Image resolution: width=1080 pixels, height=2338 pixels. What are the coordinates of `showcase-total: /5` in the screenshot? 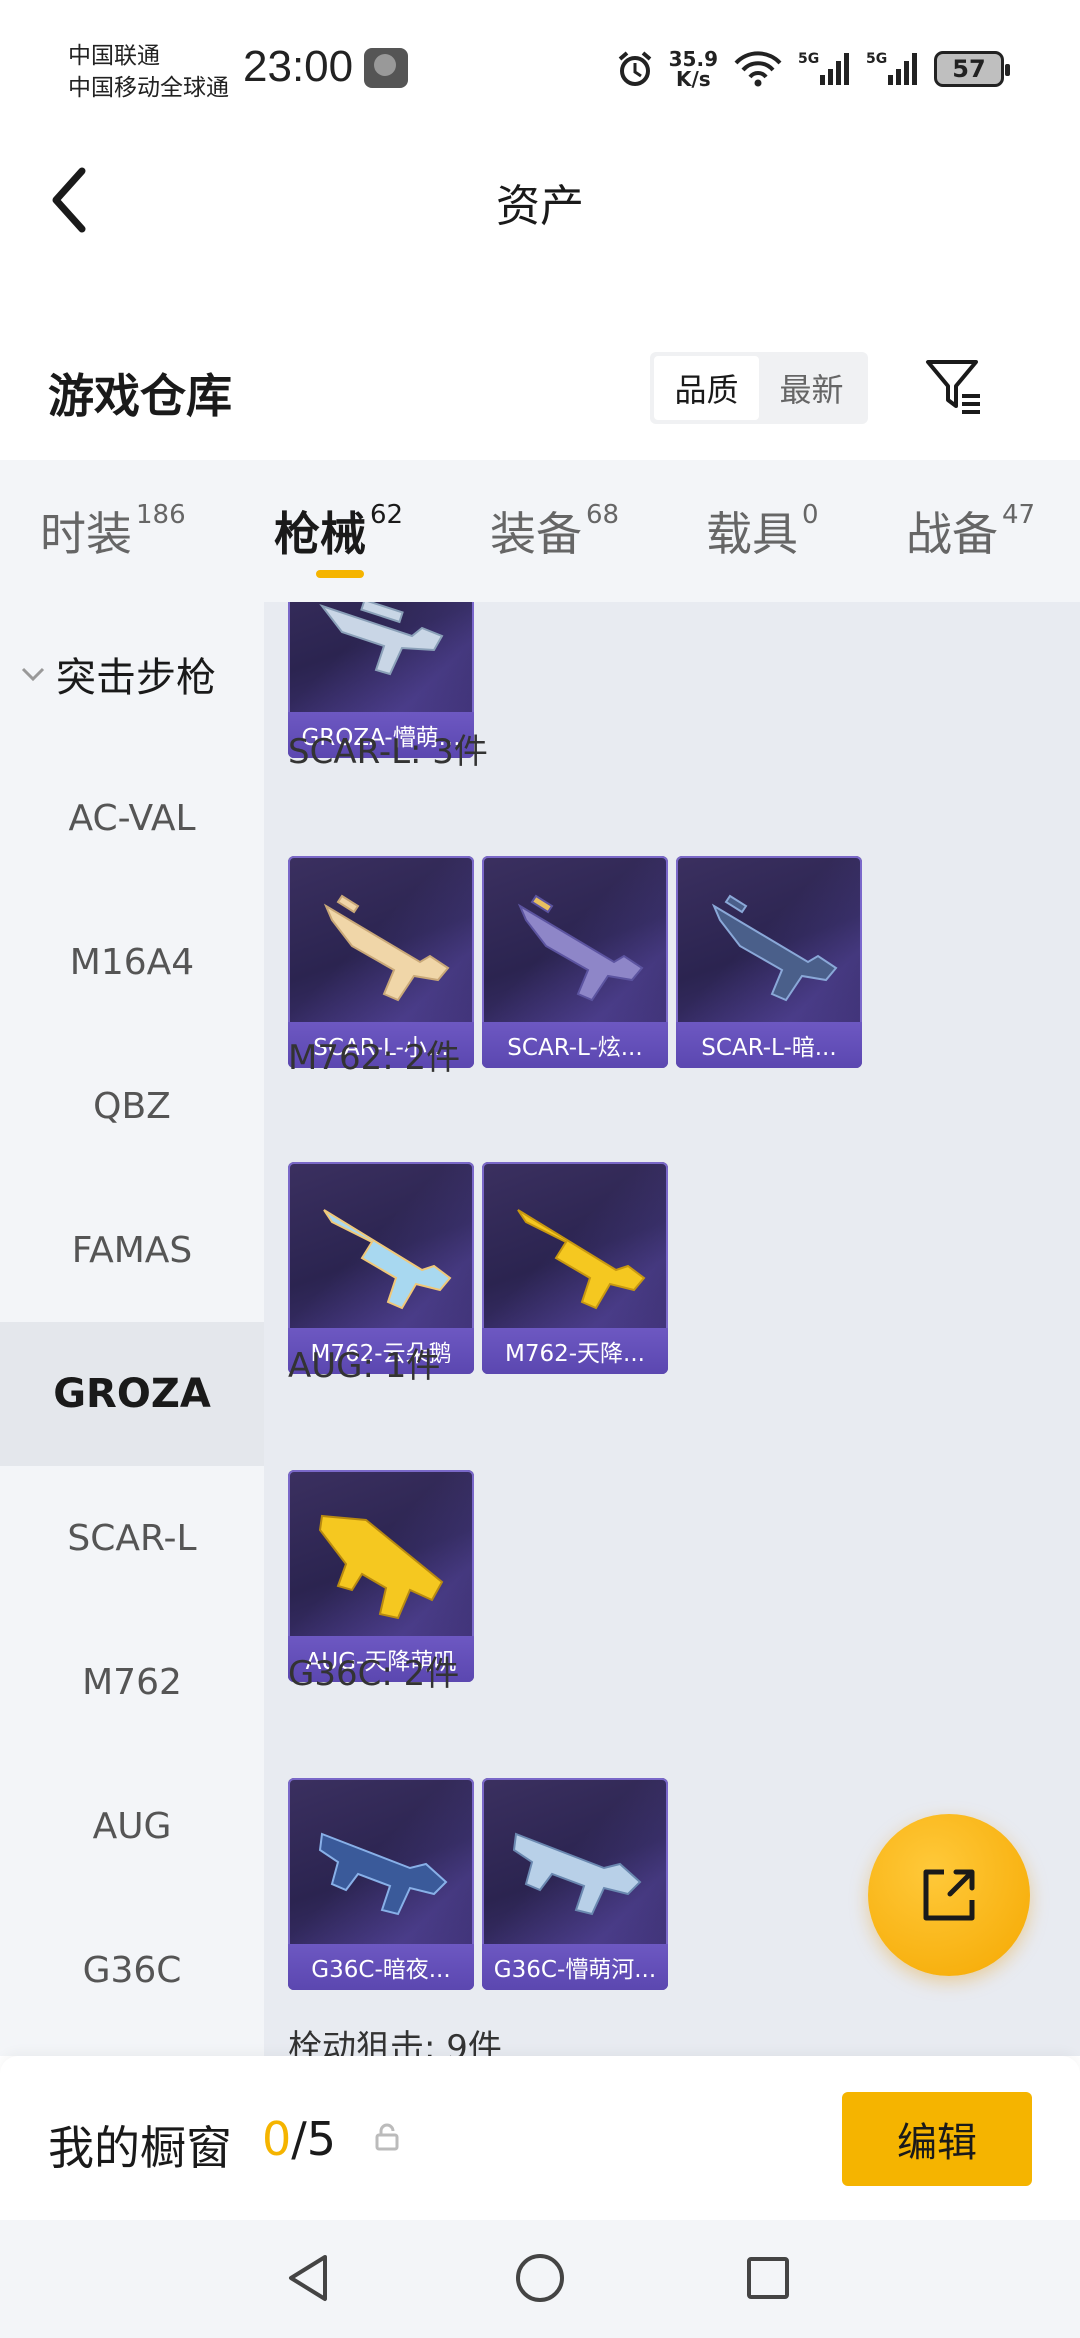 It's located at (314, 2139).